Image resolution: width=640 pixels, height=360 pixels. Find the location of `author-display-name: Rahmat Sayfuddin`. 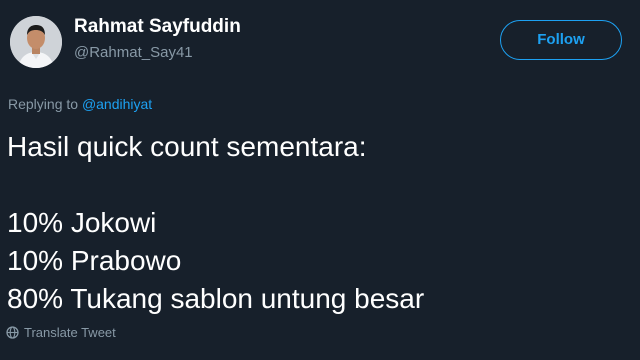

author-display-name: Rahmat Sayfuddin is located at coordinates (157, 27).